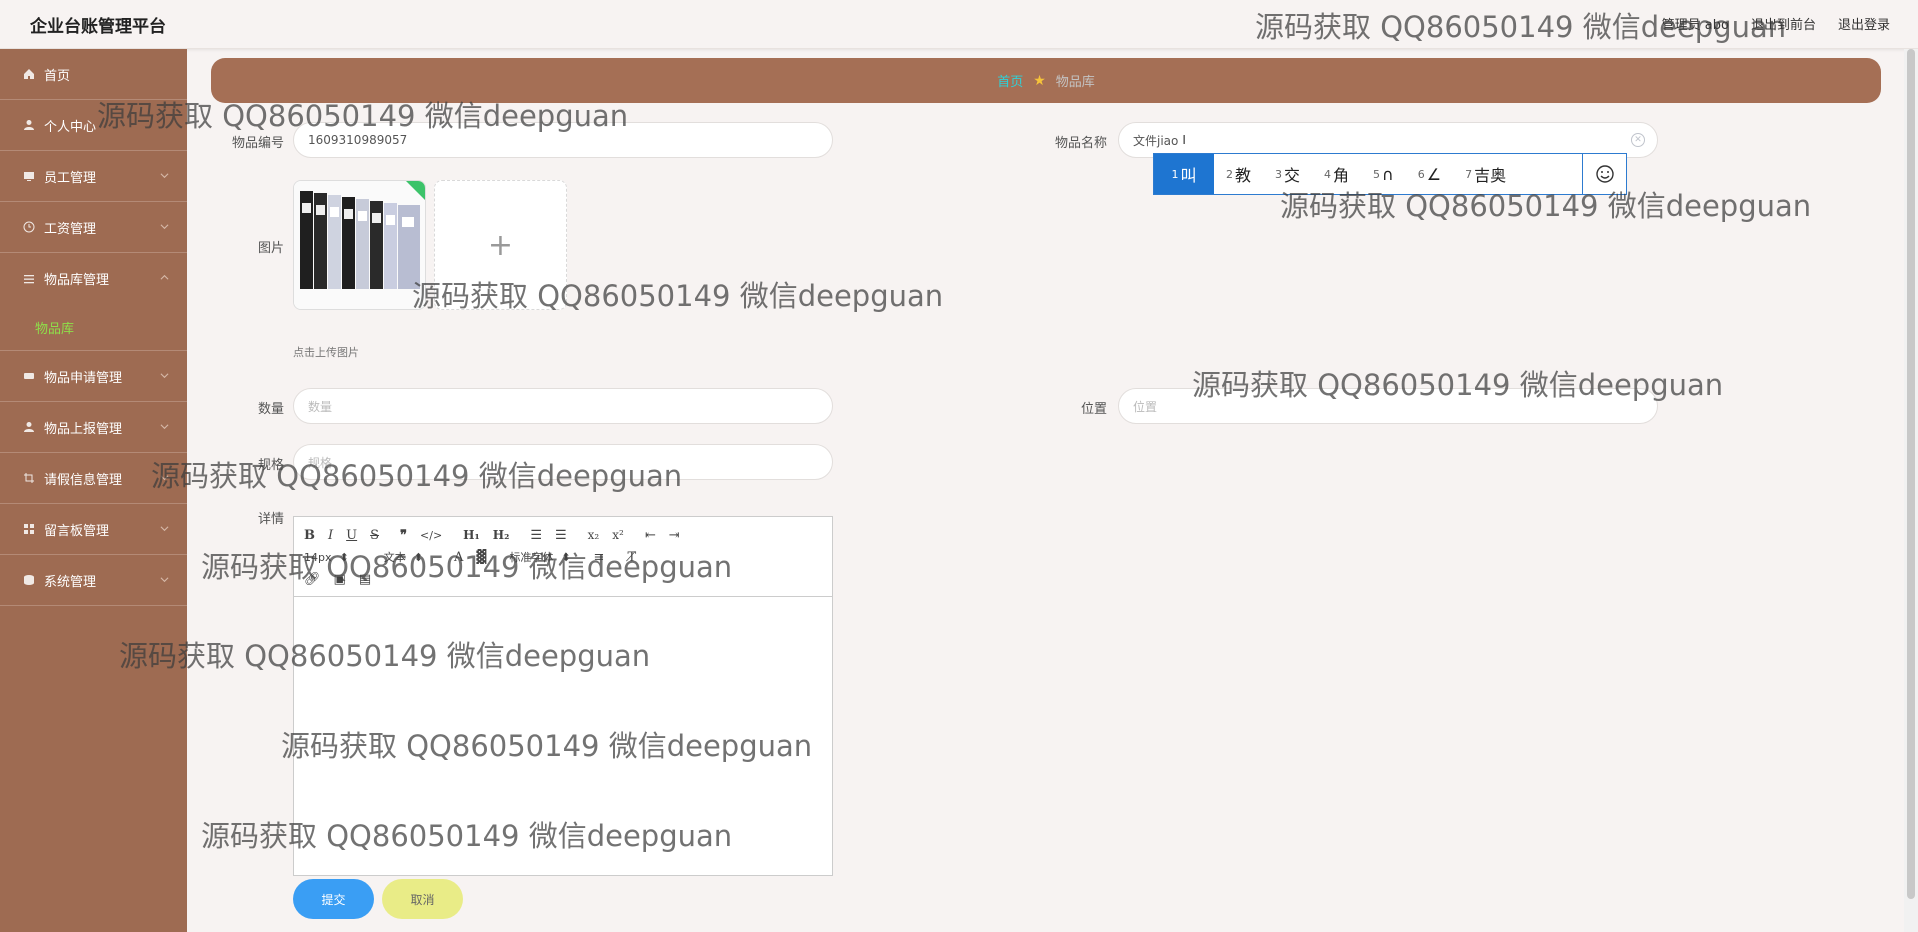 This screenshot has width=1918, height=932. What do you see at coordinates (536, 535) in the screenshot?
I see `ordered-list-icon: ☰` at bounding box center [536, 535].